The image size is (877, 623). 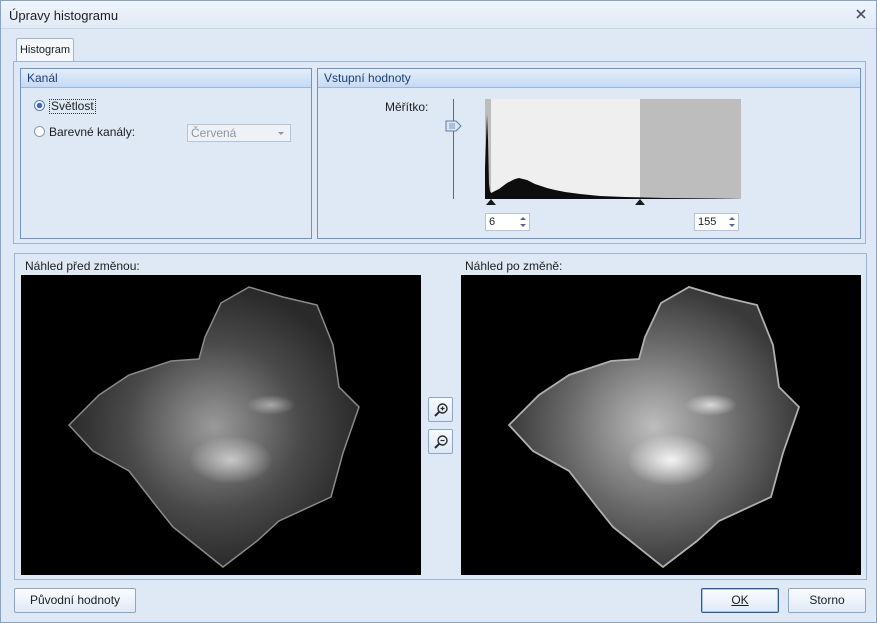 I want to click on min-value: 6, so click(x=492, y=222).